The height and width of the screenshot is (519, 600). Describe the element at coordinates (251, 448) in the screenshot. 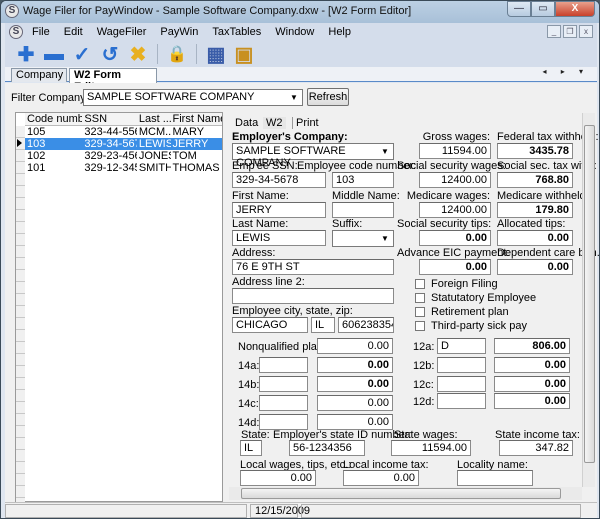

I see `state-code-field: IL` at that location.